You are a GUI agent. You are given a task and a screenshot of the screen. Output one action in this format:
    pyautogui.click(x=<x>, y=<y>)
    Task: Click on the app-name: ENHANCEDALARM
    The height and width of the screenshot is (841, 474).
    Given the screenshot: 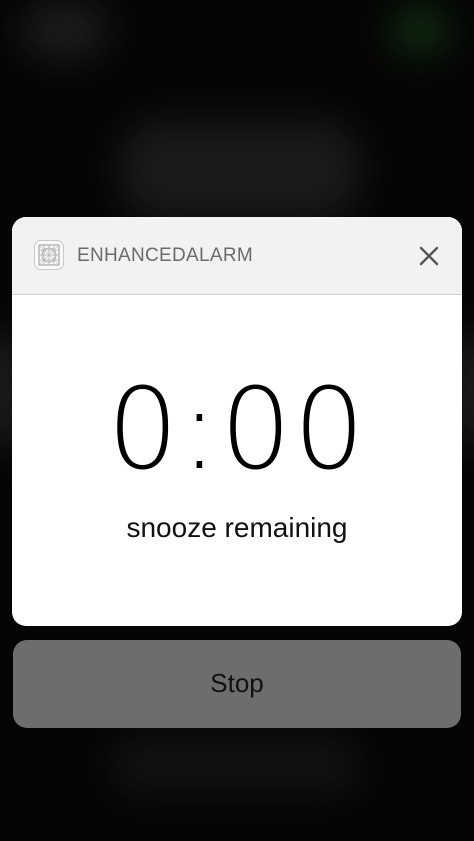 What is the action you would take?
    pyautogui.click(x=165, y=255)
    